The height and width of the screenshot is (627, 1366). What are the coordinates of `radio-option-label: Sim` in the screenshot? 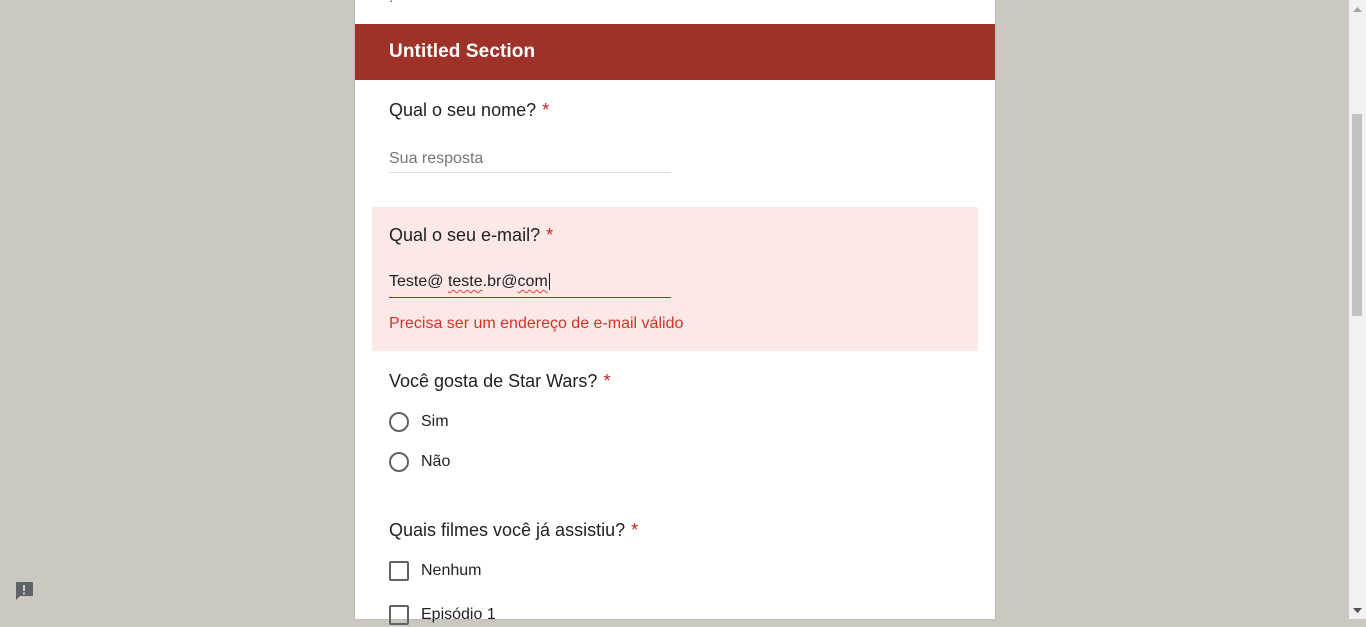 It's located at (435, 421).